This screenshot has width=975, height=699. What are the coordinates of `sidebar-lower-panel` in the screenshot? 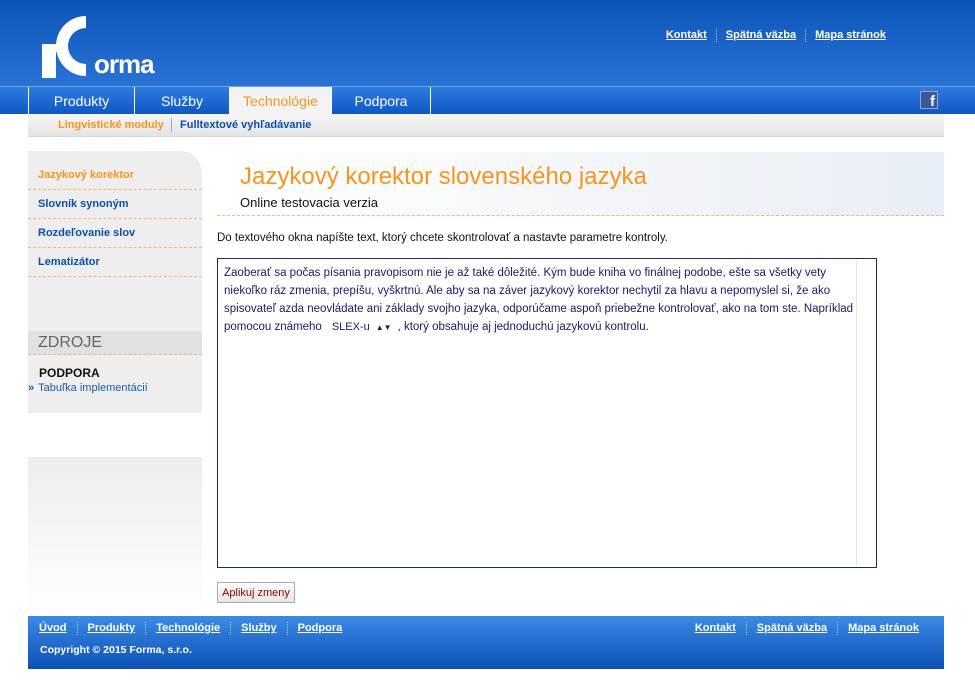 It's located at (115, 536).